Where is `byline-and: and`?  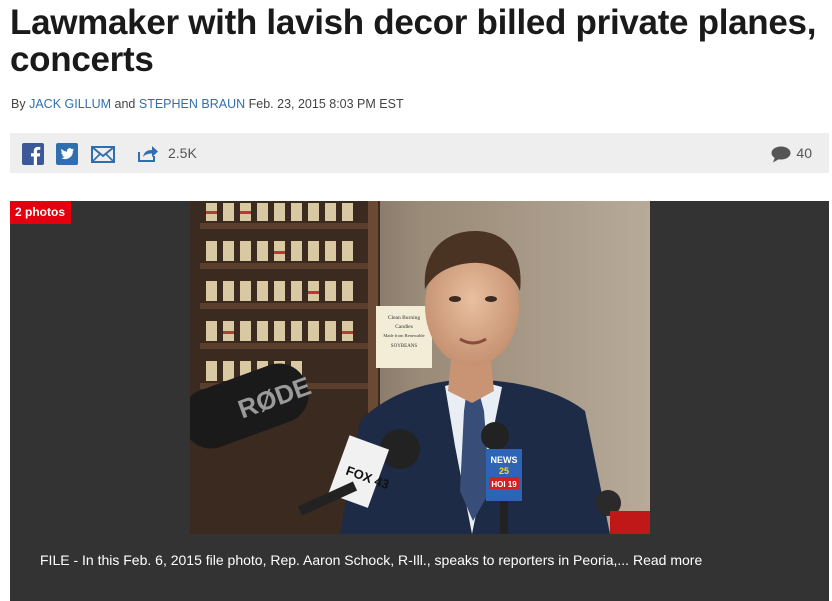 byline-and: and is located at coordinates (125, 104).